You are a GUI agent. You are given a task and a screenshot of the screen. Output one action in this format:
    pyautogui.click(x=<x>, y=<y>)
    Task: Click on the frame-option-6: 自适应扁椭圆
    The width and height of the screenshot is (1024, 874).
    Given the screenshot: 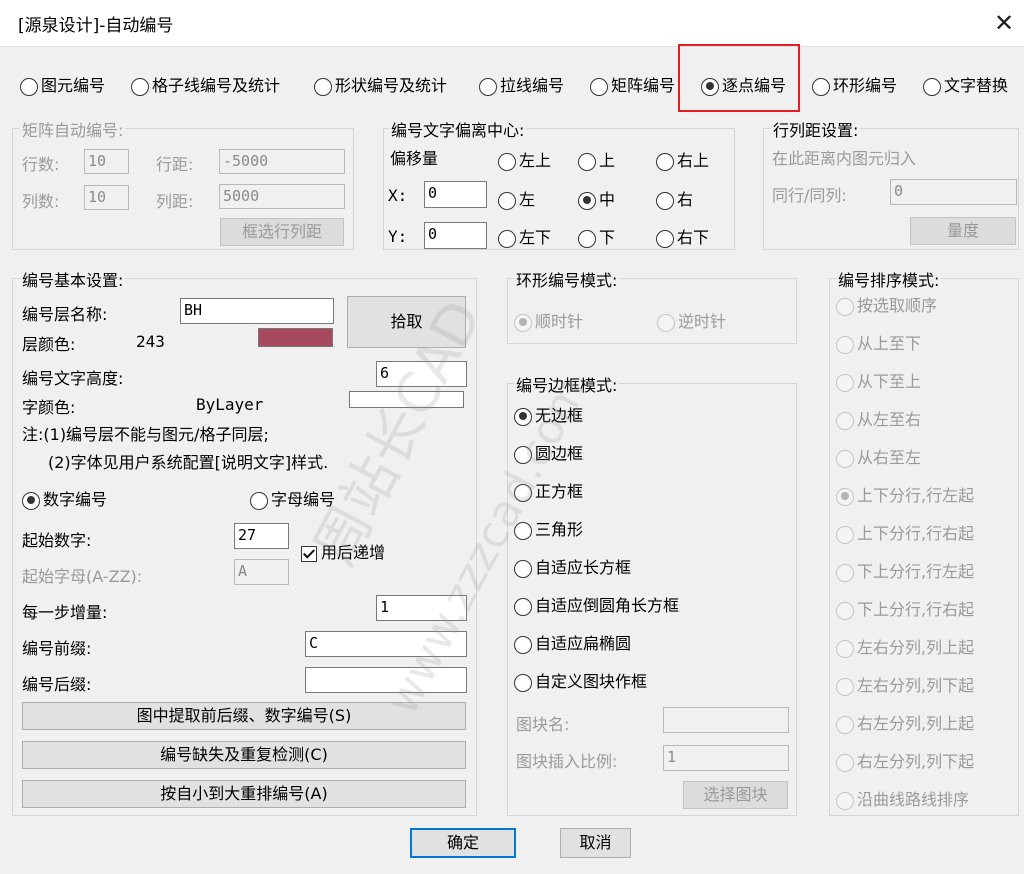 What is the action you would take?
    pyautogui.click(x=572, y=642)
    